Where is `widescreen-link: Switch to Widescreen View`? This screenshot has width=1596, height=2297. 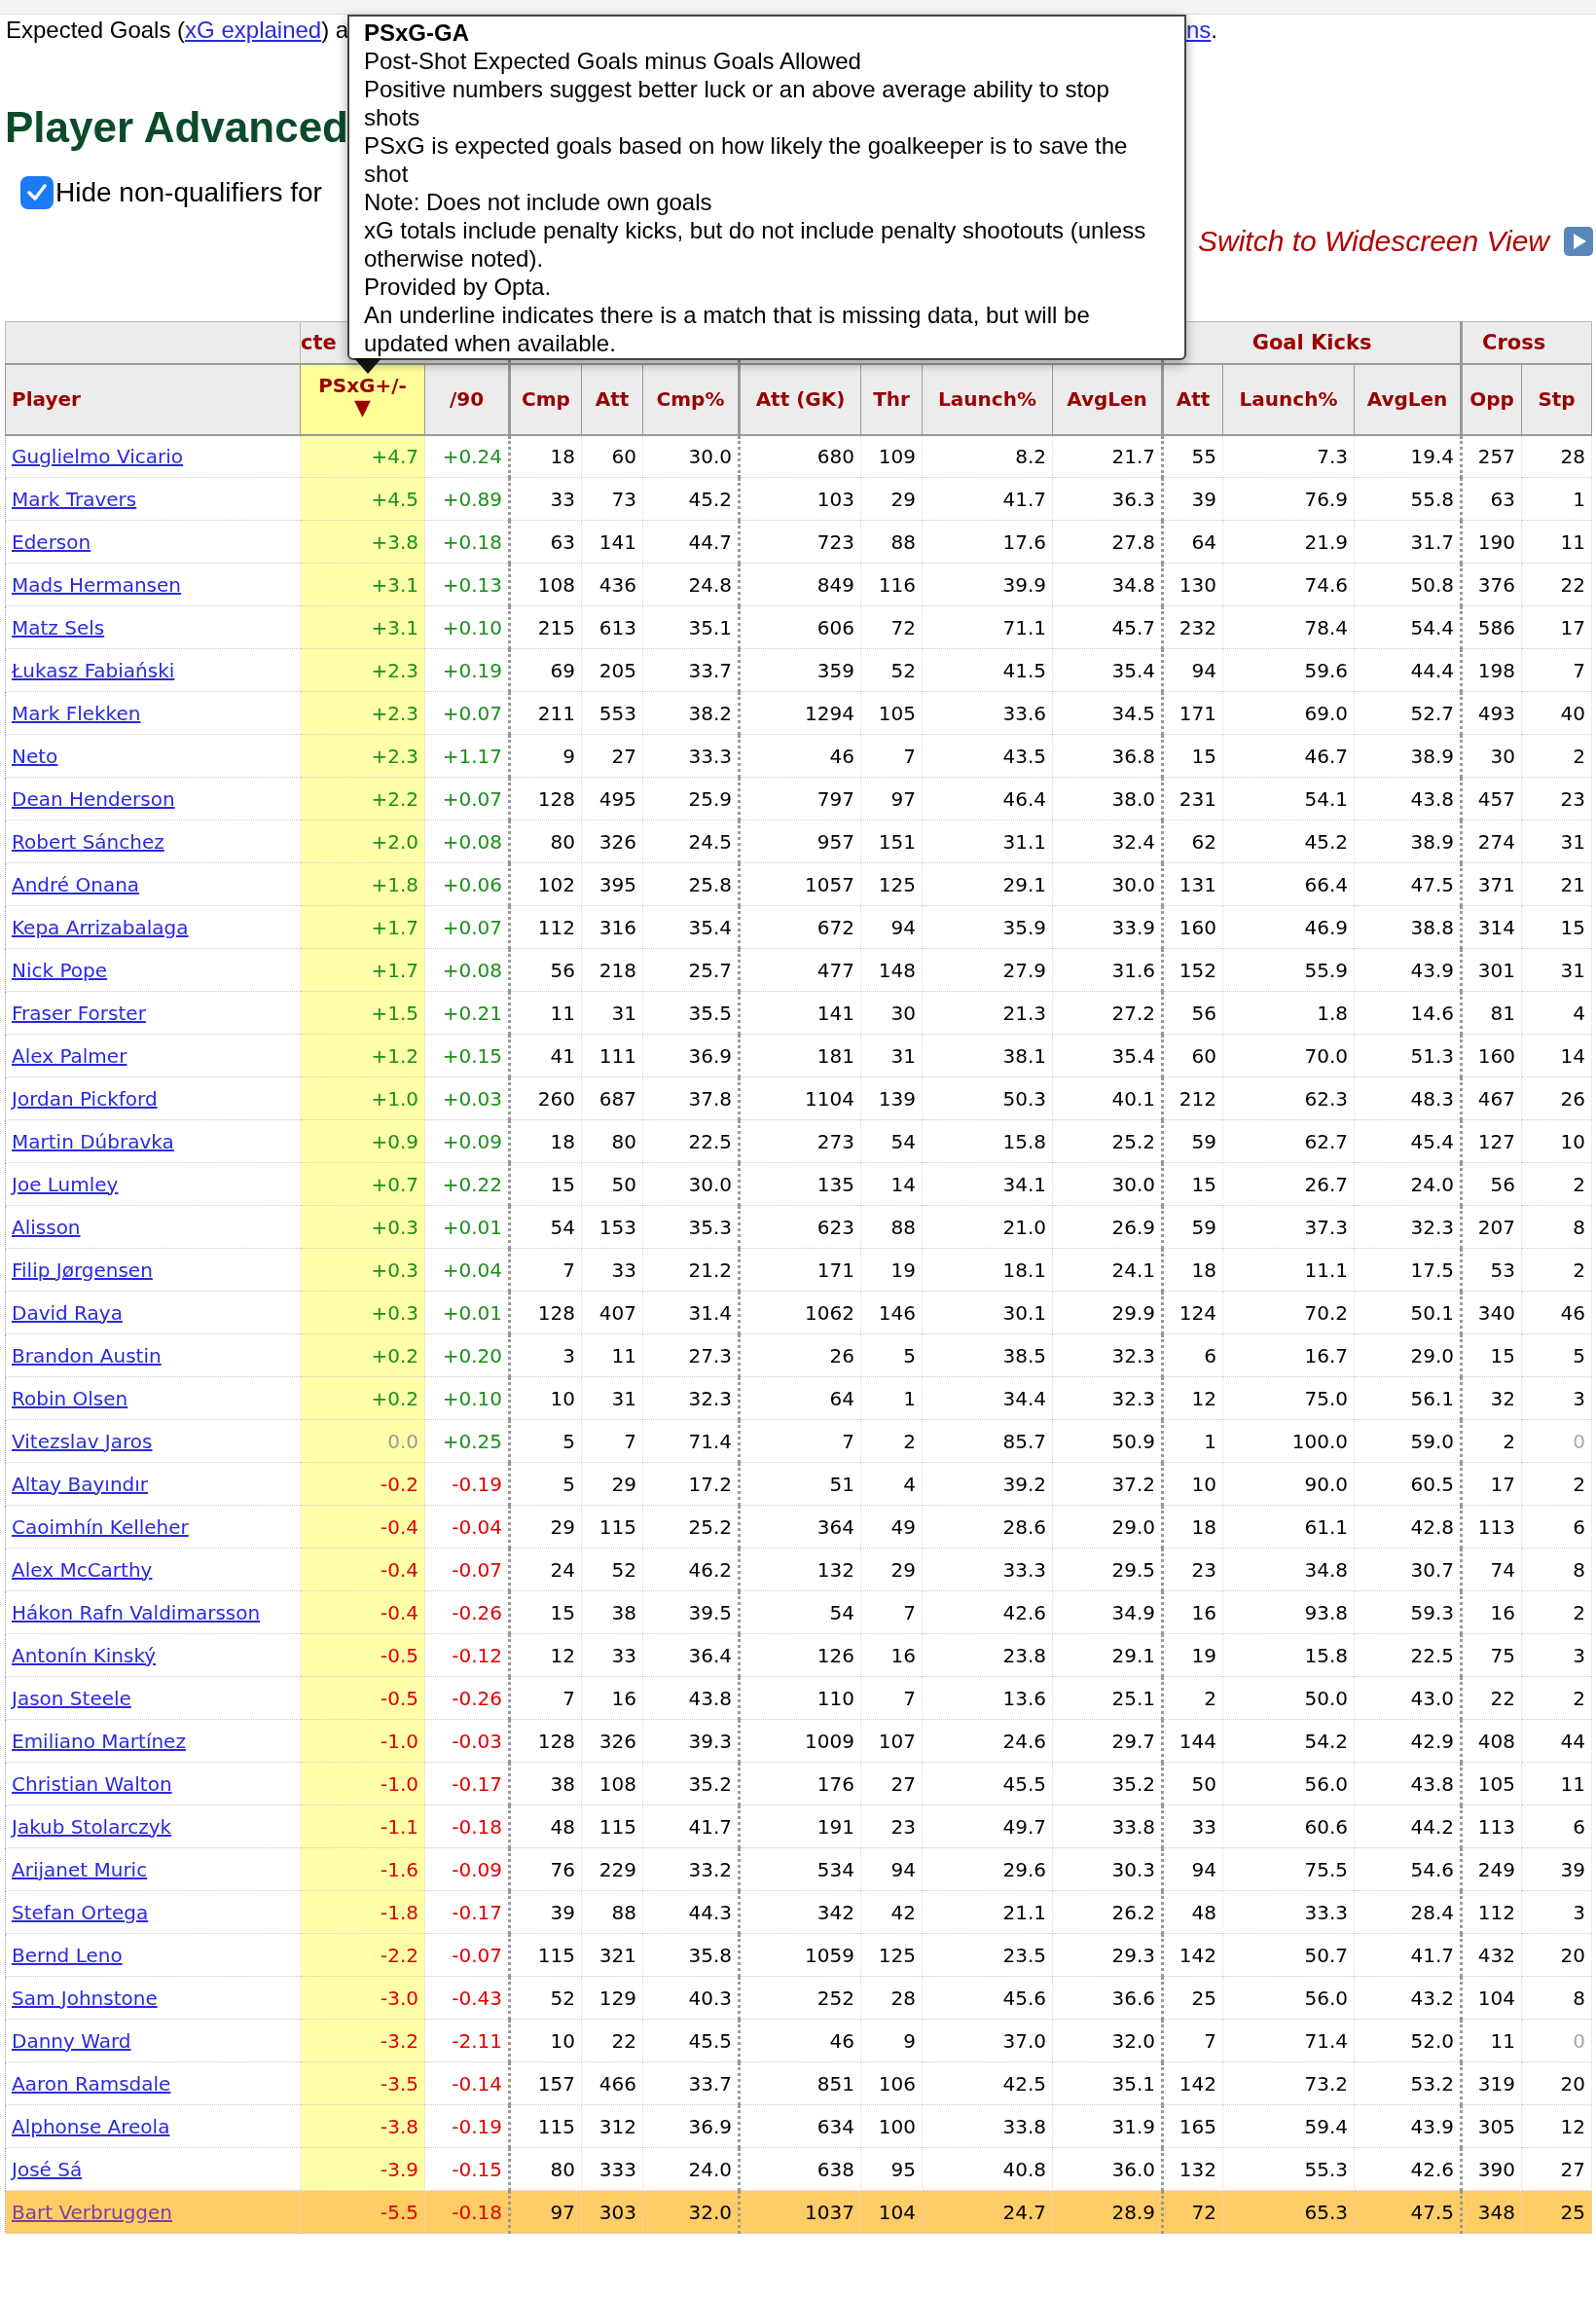 widescreen-link: Switch to Widescreen View is located at coordinates (1373, 241).